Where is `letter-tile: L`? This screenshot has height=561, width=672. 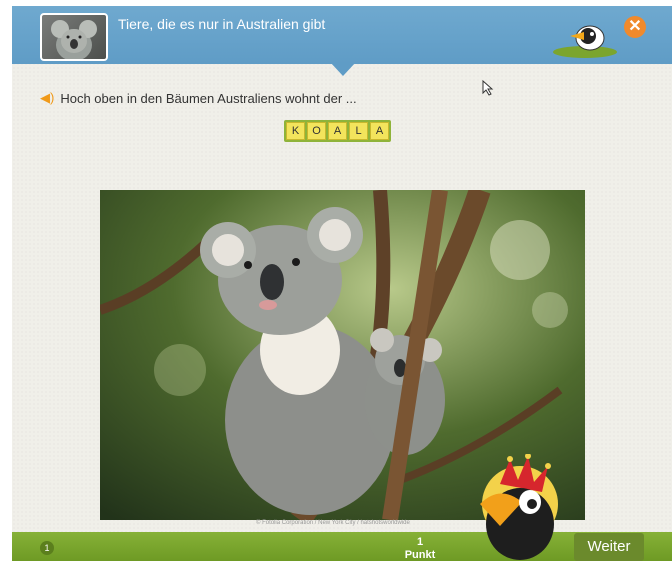 letter-tile: L is located at coordinates (358, 131).